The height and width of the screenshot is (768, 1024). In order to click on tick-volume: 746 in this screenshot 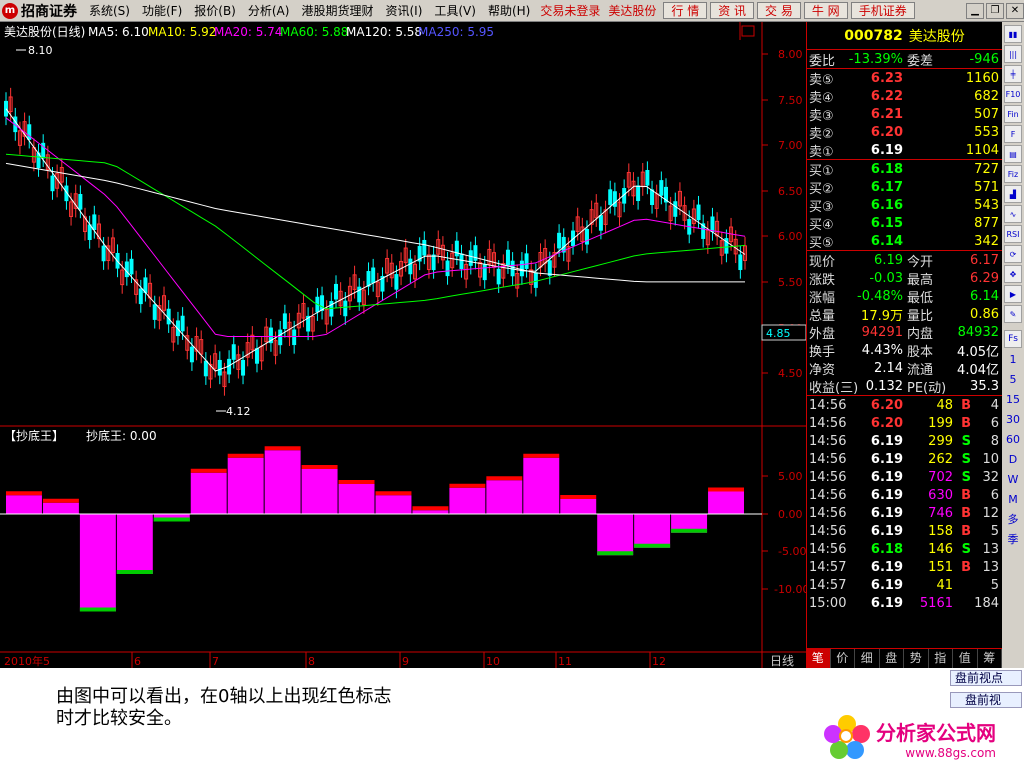, I will do `click(940, 513)`.